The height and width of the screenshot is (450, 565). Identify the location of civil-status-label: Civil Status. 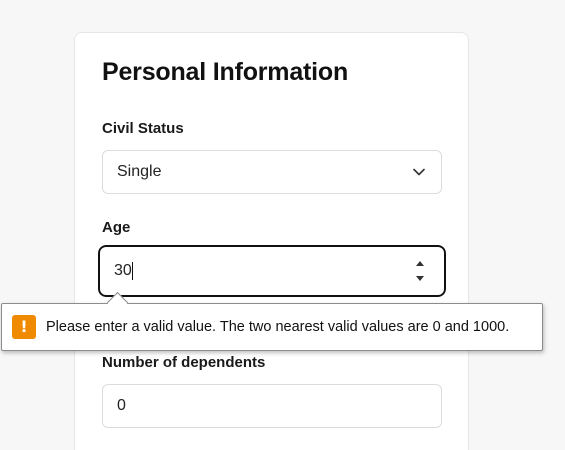
(143, 128).